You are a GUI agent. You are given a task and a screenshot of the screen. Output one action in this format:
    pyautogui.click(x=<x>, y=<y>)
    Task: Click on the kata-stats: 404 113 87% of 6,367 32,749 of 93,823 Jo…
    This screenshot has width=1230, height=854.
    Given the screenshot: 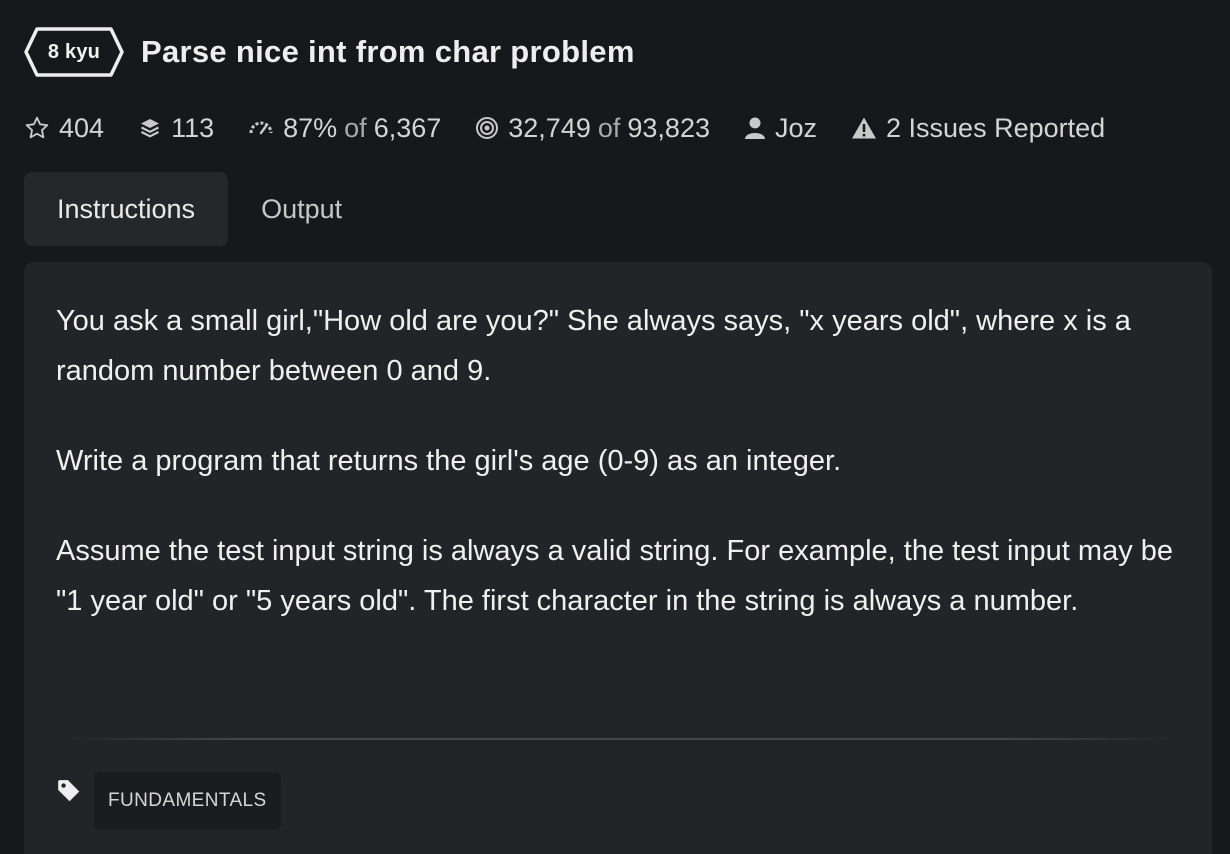 What is the action you would take?
    pyautogui.click(x=581, y=128)
    